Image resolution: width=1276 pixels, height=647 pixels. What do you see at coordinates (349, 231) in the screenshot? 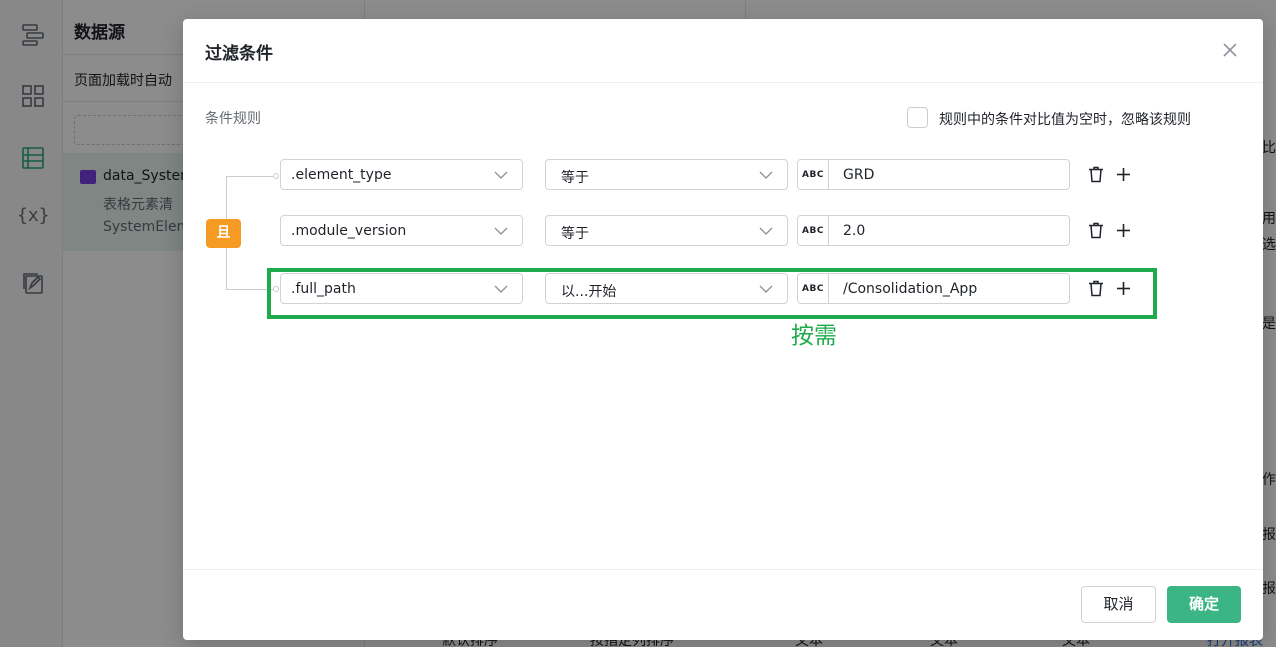
I see `field-select-value: .module_version` at bounding box center [349, 231].